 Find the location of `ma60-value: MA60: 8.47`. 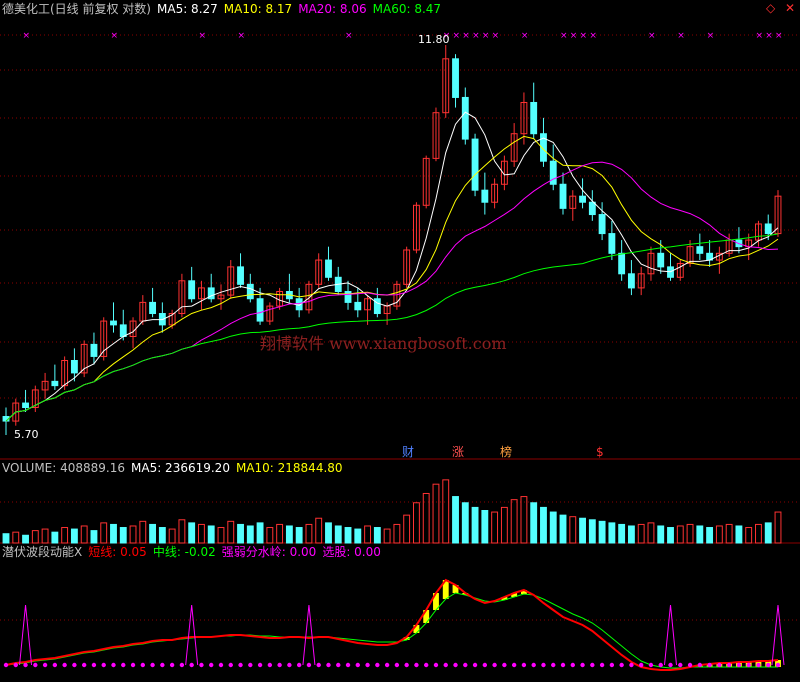

ma60-value: MA60: 8.47 is located at coordinates (407, 9).